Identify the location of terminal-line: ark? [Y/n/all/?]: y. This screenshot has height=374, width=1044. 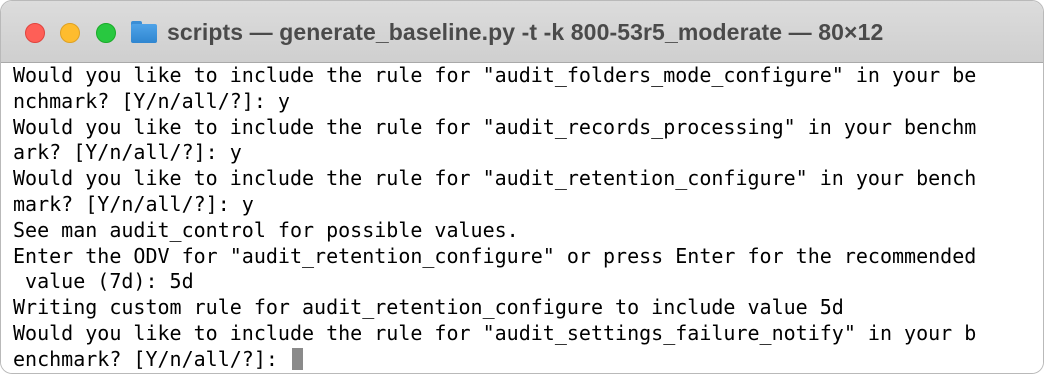
(127, 152).